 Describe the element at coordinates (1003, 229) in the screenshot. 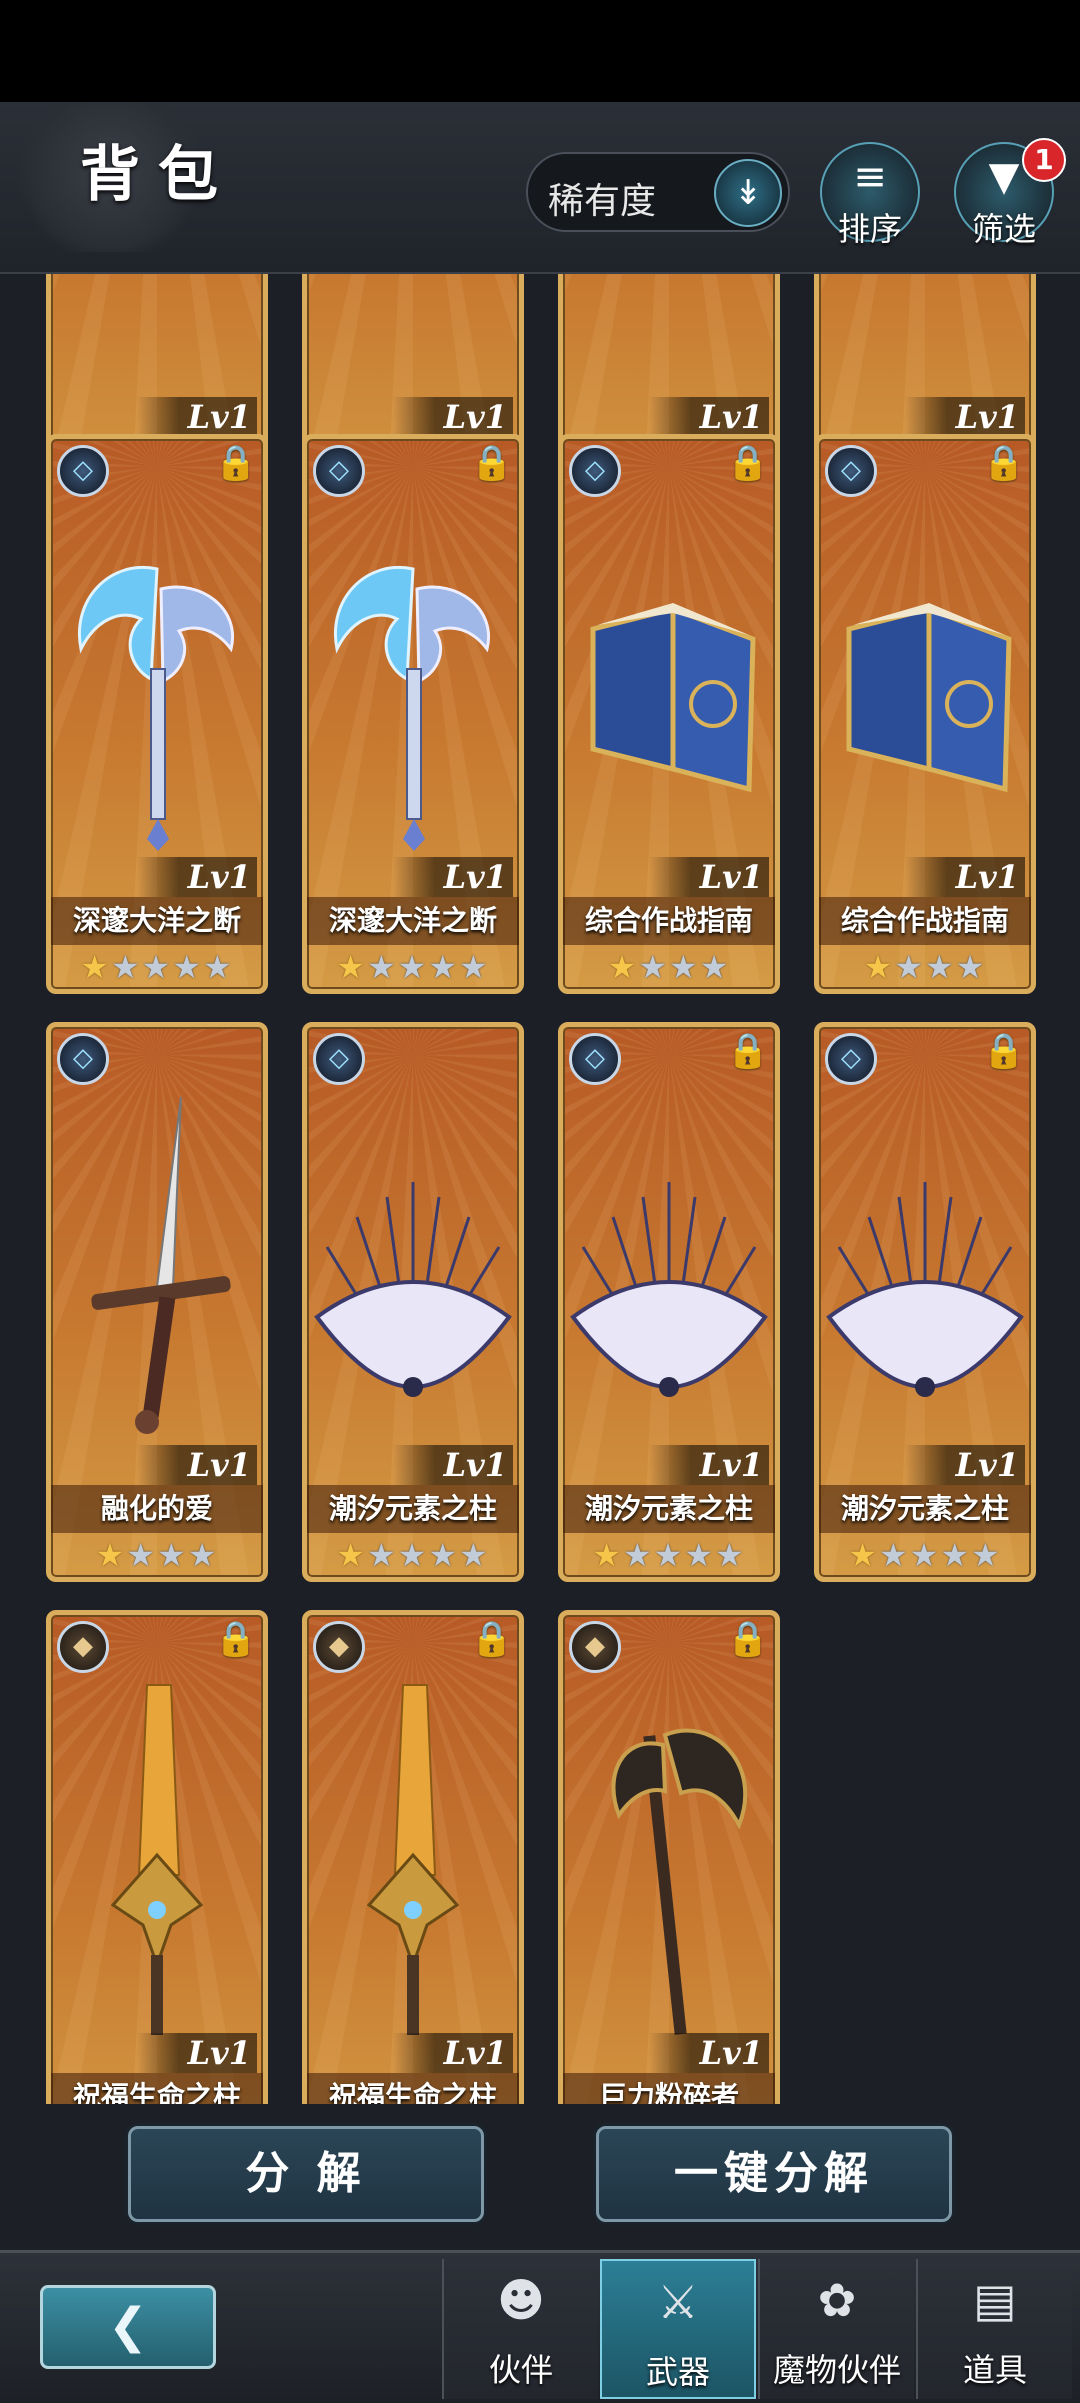

I see `filter-button-label: 筛选` at that location.